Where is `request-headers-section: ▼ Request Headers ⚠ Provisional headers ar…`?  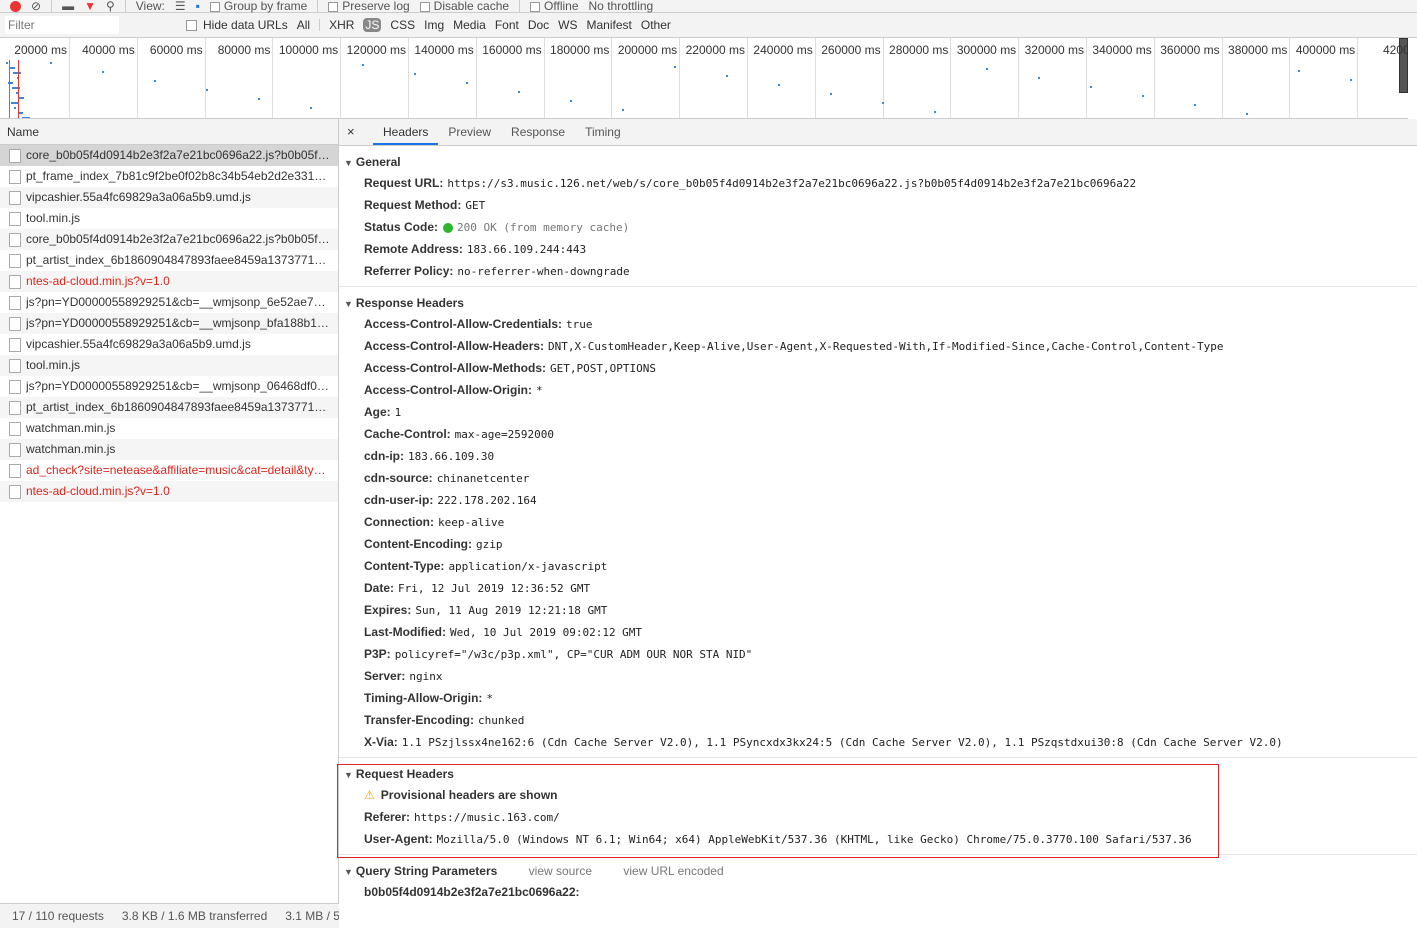
request-headers-section: ▼ Request Headers ⚠ Provisional headers ar… is located at coordinates (878, 806).